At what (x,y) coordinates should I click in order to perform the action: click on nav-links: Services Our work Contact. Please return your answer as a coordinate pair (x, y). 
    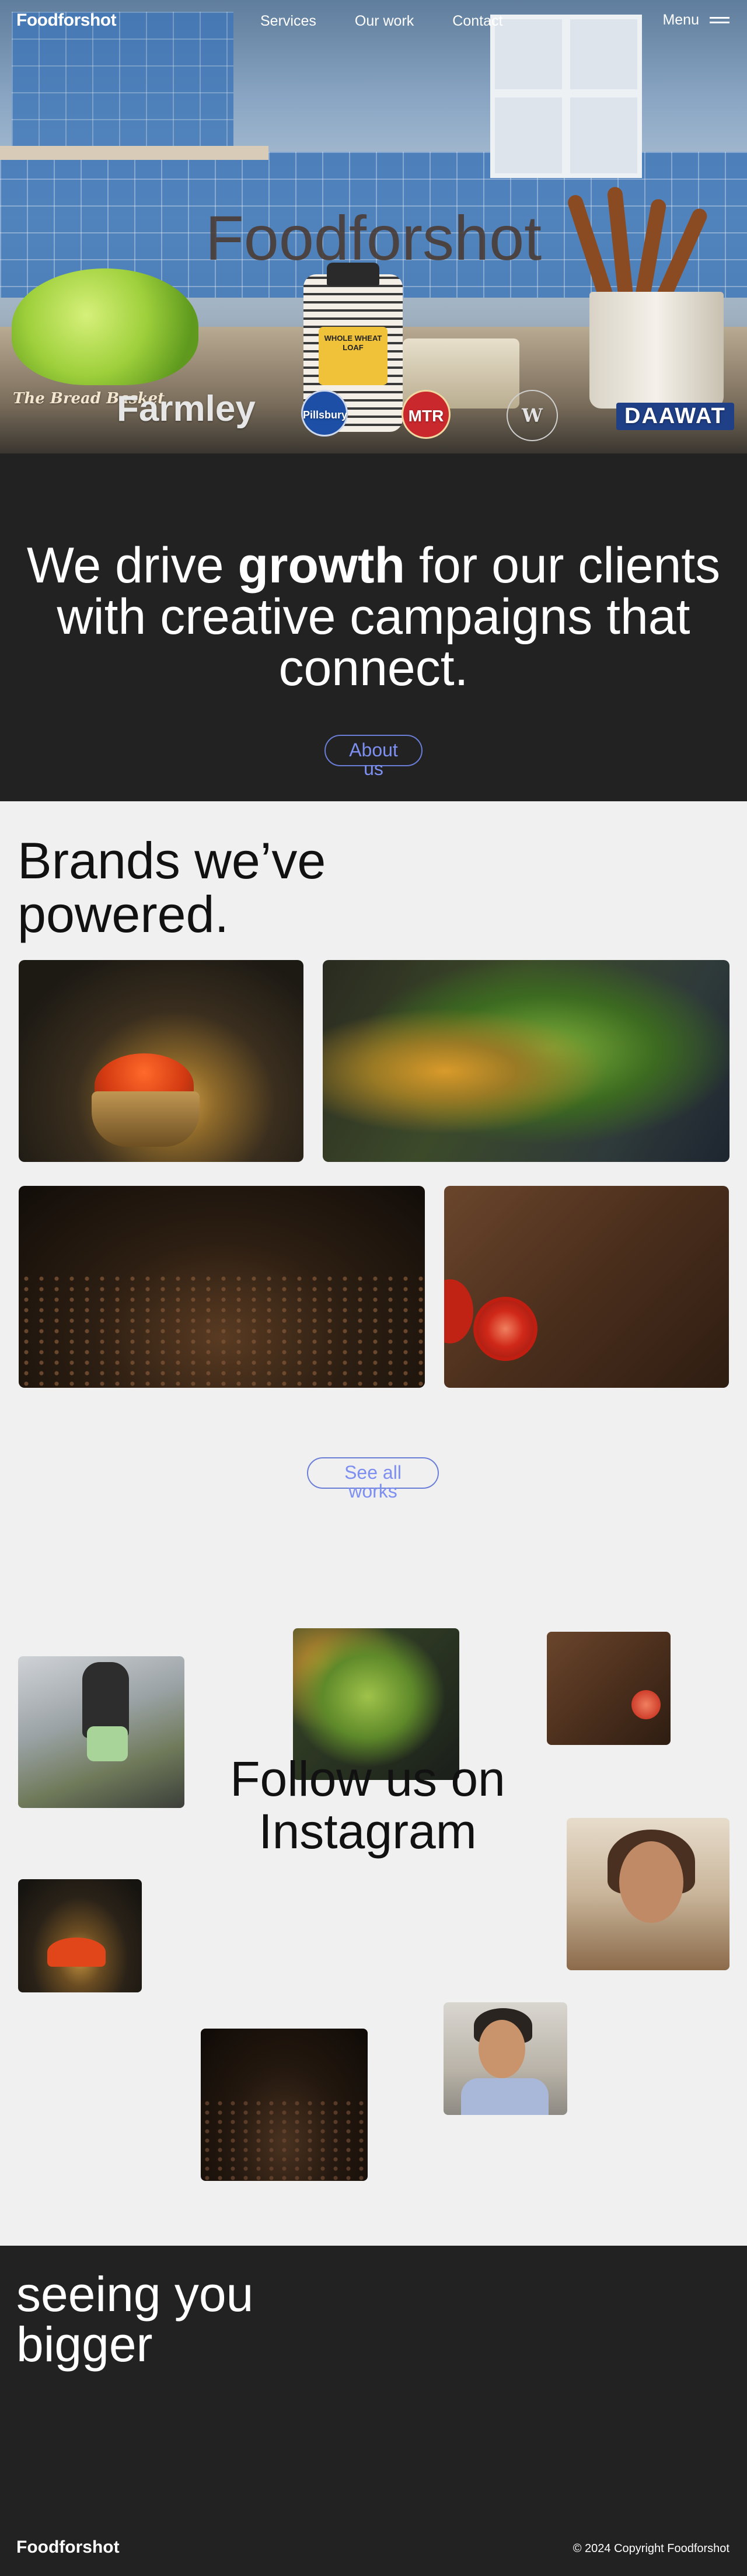
    Looking at the image, I should click on (381, 21).